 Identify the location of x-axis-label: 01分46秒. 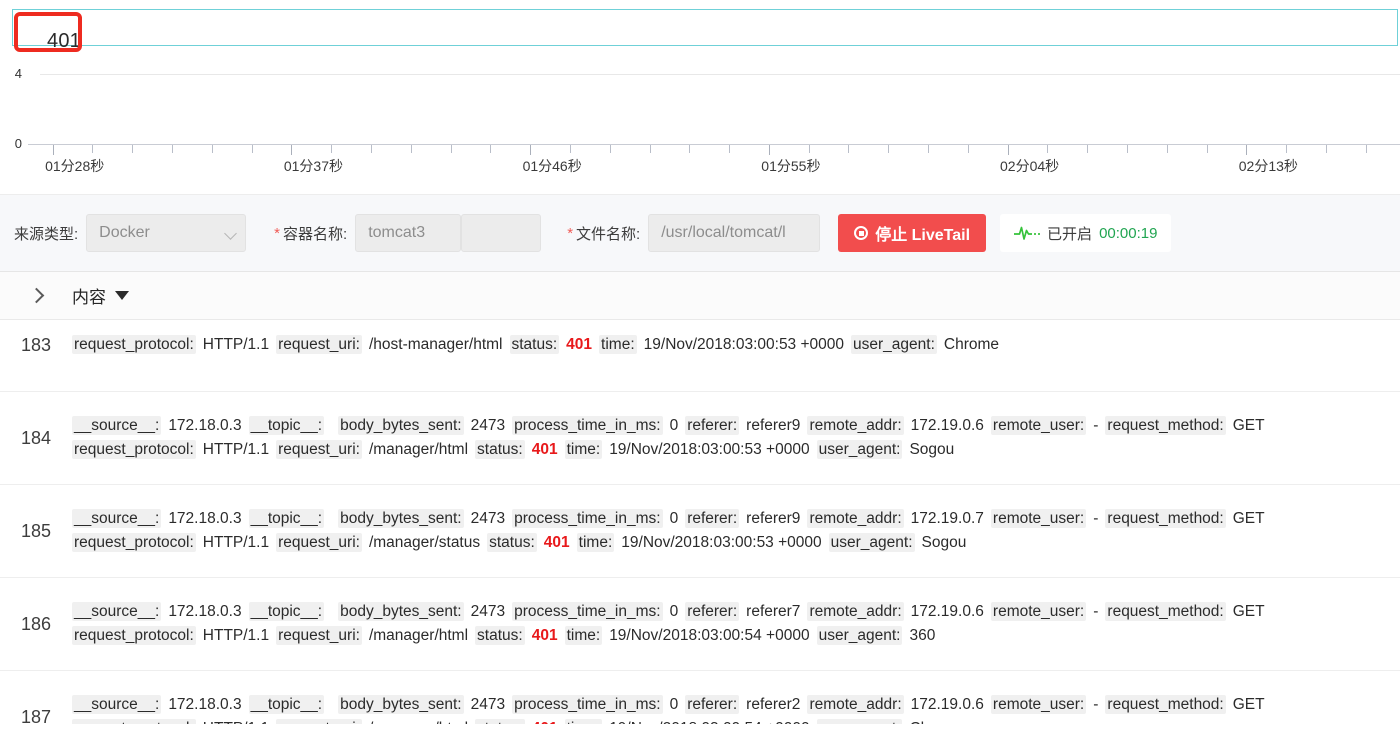
(552, 166).